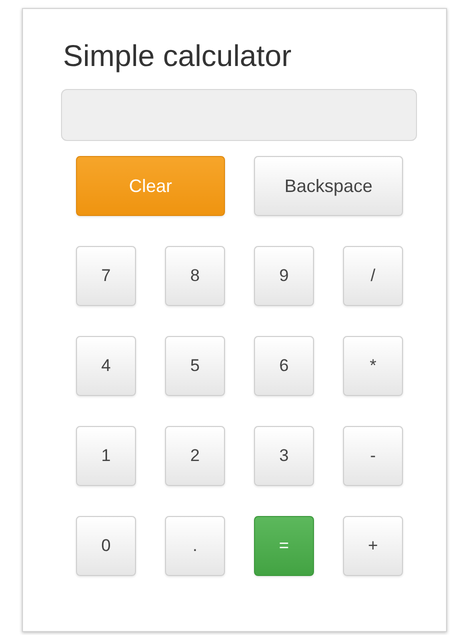 The height and width of the screenshot is (635, 454). What do you see at coordinates (106, 366) in the screenshot?
I see `key-button: 4` at bounding box center [106, 366].